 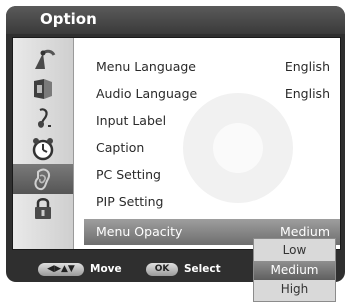 I want to click on menu-item-audio-language: Audio Language English, so click(x=212, y=94).